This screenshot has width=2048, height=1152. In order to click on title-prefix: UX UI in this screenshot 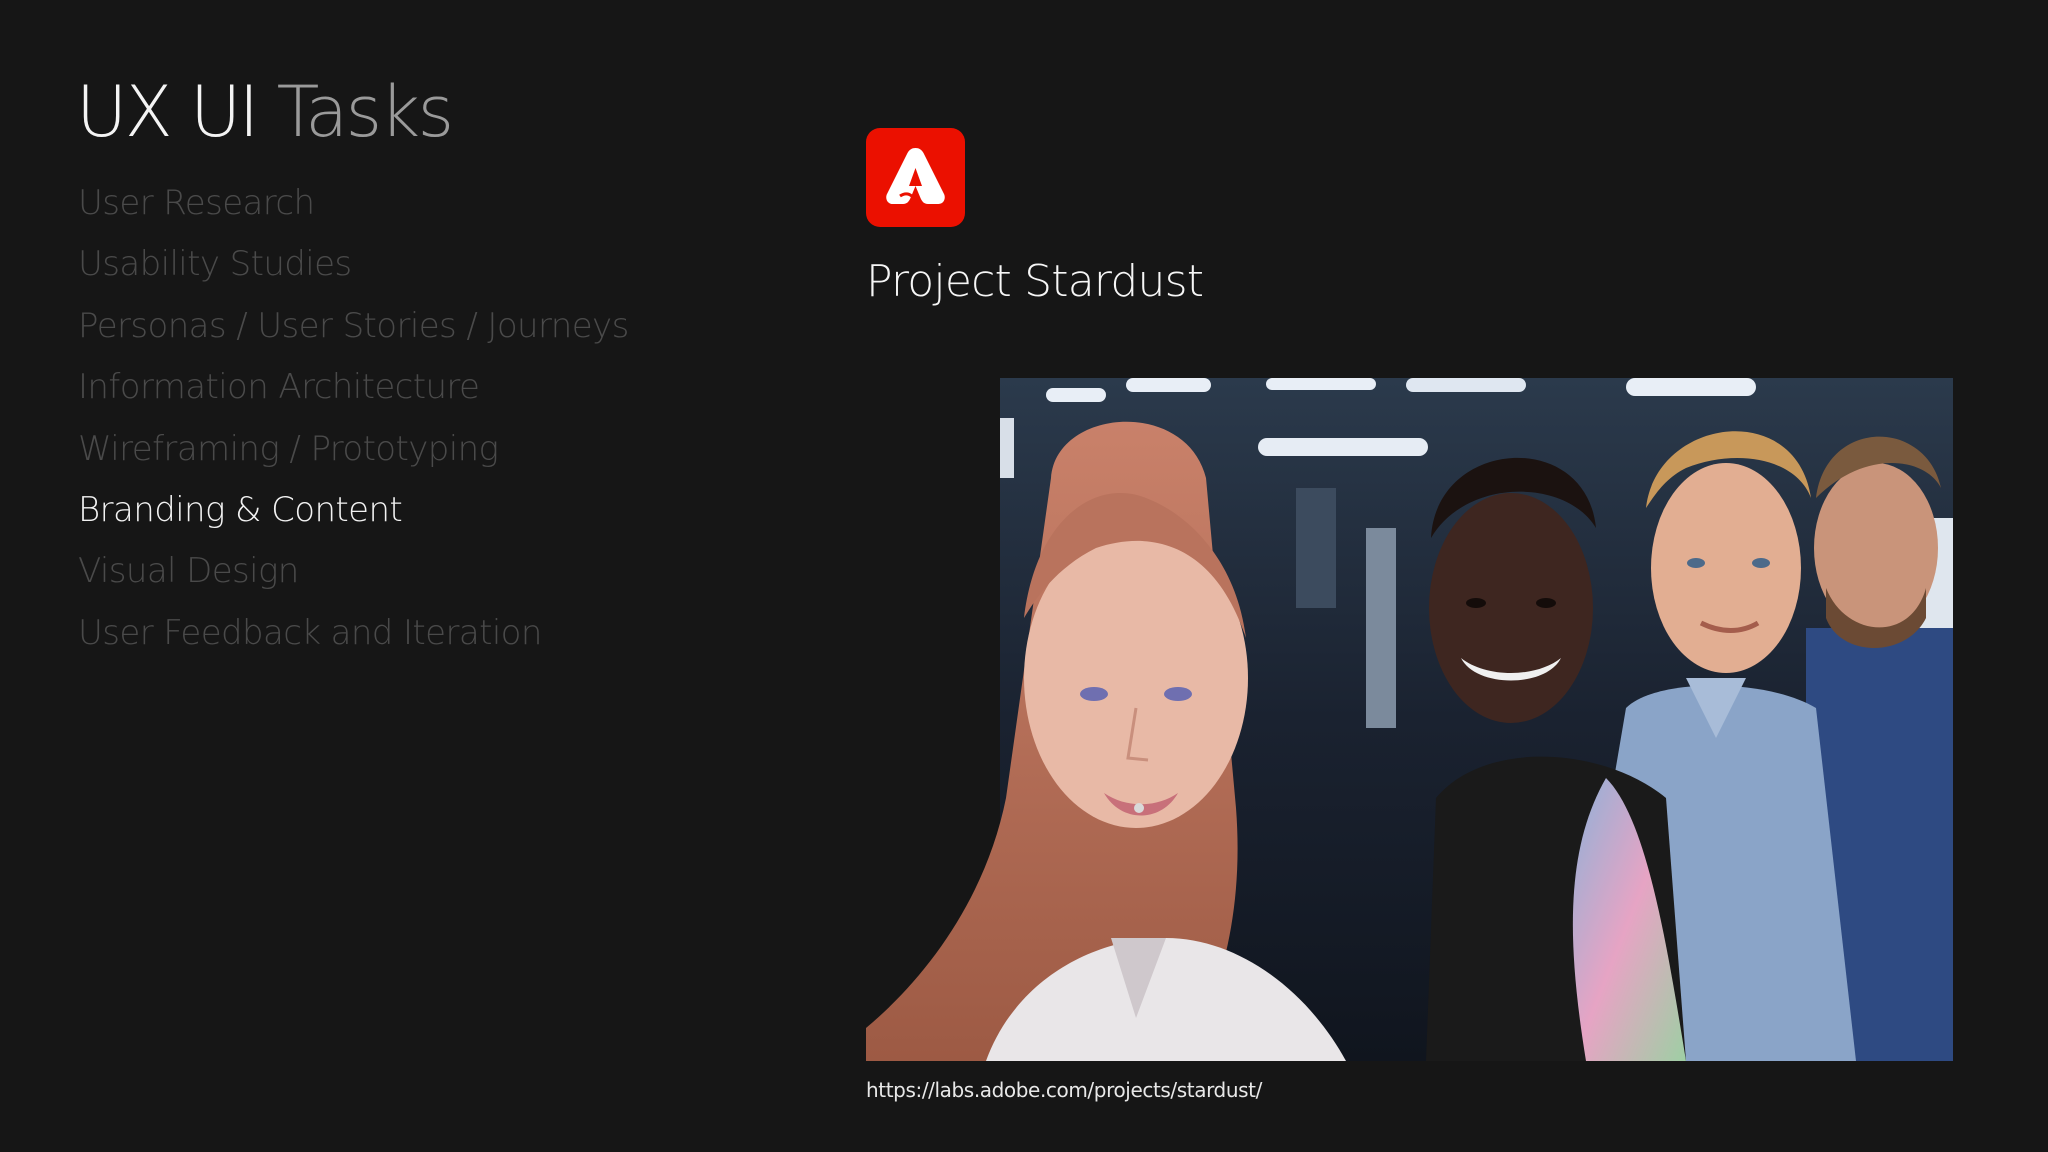, I will do `click(167, 112)`.